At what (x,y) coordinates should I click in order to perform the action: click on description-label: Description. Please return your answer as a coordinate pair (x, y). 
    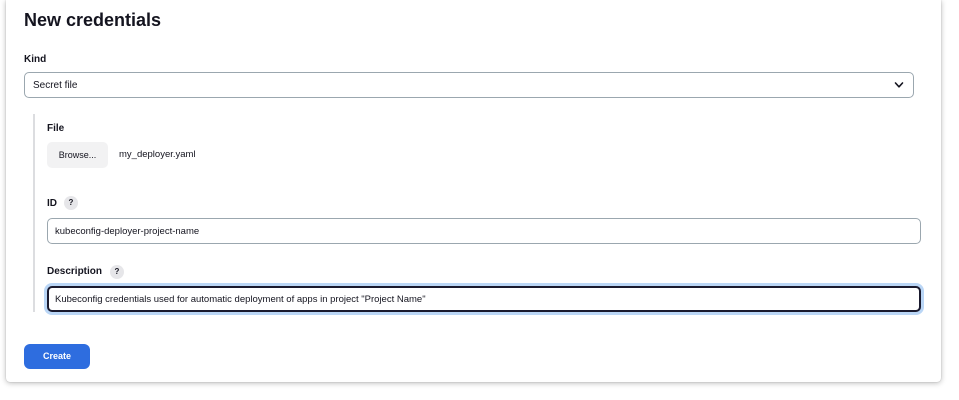
    Looking at the image, I should click on (75, 271).